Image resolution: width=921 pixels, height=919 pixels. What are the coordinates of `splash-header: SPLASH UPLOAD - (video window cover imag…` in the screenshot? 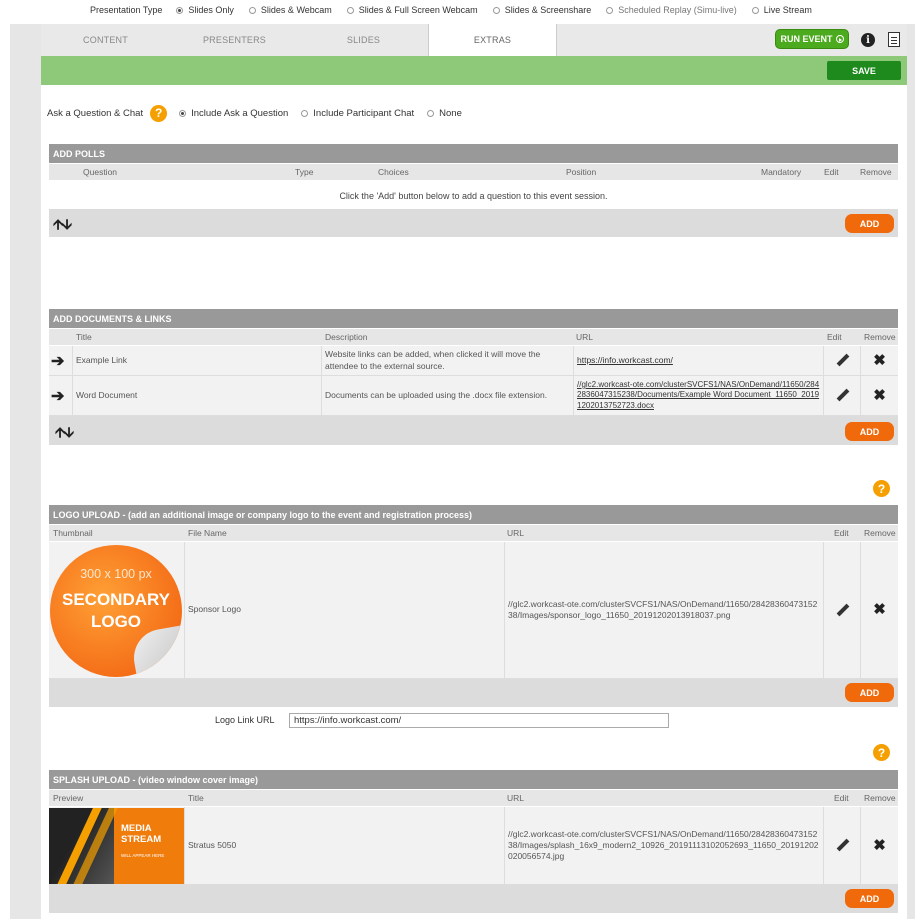 It's located at (473, 779).